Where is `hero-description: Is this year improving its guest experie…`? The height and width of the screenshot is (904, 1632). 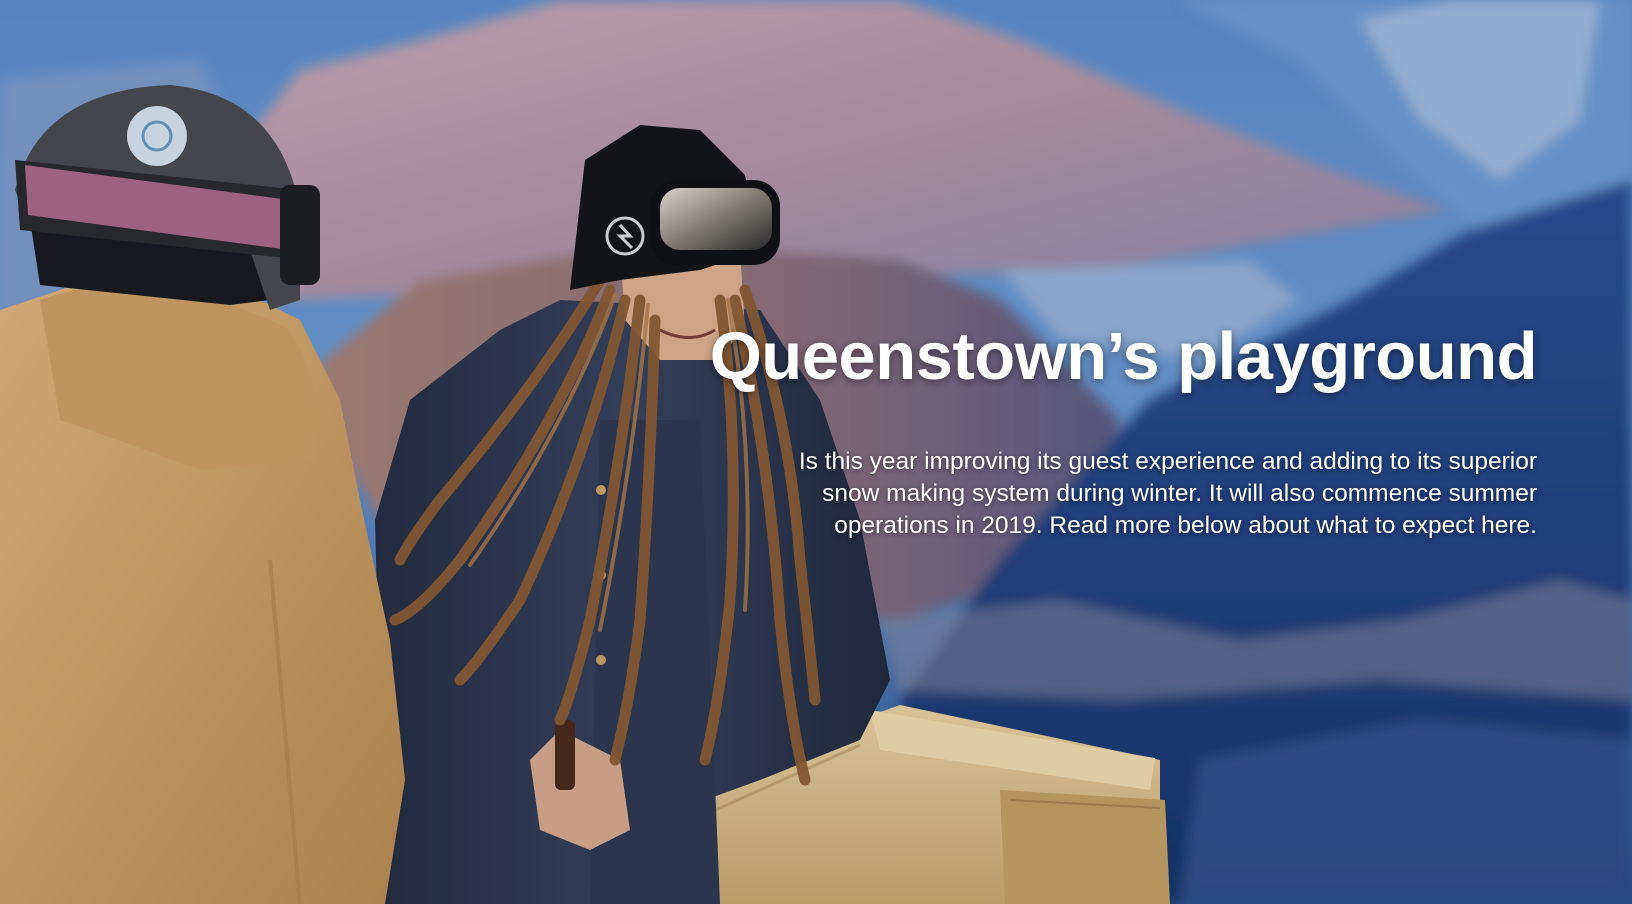
hero-description: Is this year improving its guest experie… is located at coordinates (1167, 493).